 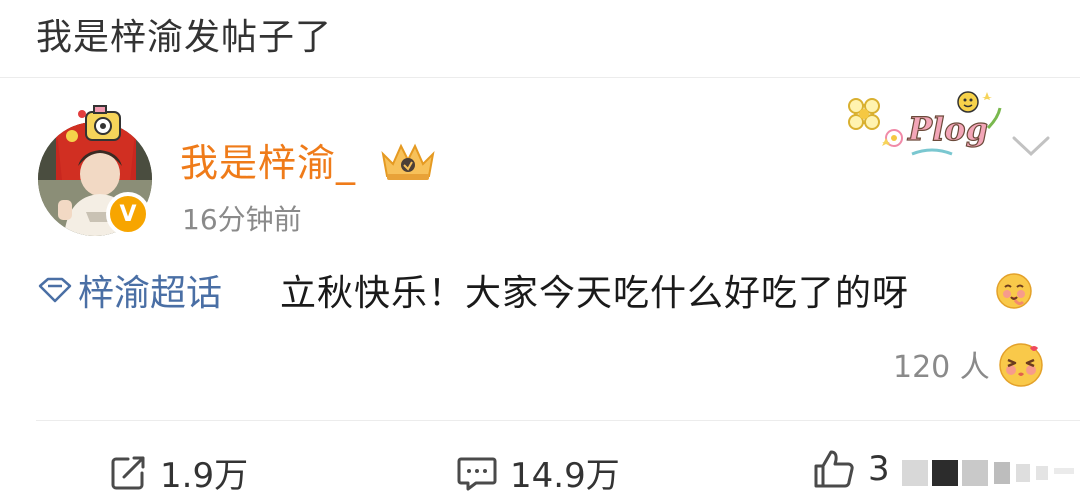 What do you see at coordinates (242, 219) in the screenshot?
I see `post-time: 16分钟前` at bounding box center [242, 219].